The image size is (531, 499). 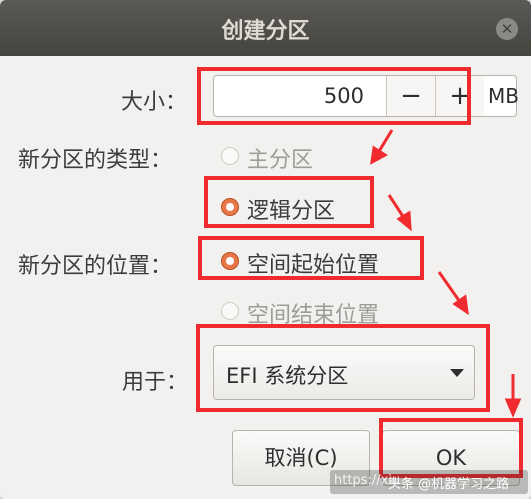 I want to click on watermark: https://xiu 头条 @机器学习之路, so click(x=429, y=482).